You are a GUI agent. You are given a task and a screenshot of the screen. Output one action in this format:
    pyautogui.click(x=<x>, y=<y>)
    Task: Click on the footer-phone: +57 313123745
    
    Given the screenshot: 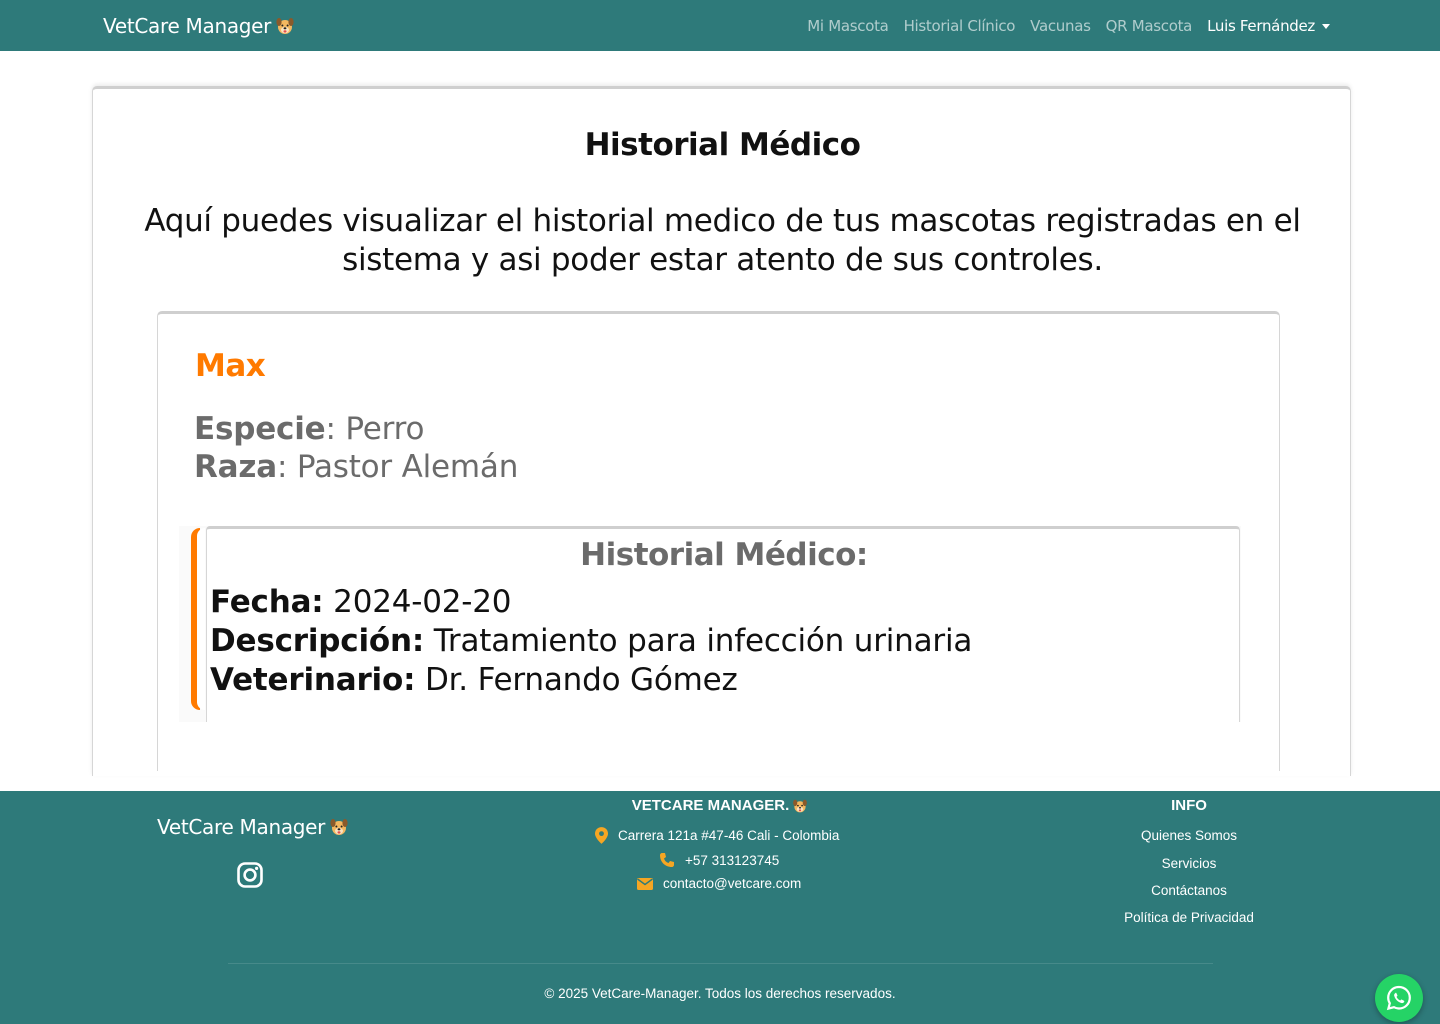 What is the action you would take?
    pyautogui.click(x=719, y=860)
    